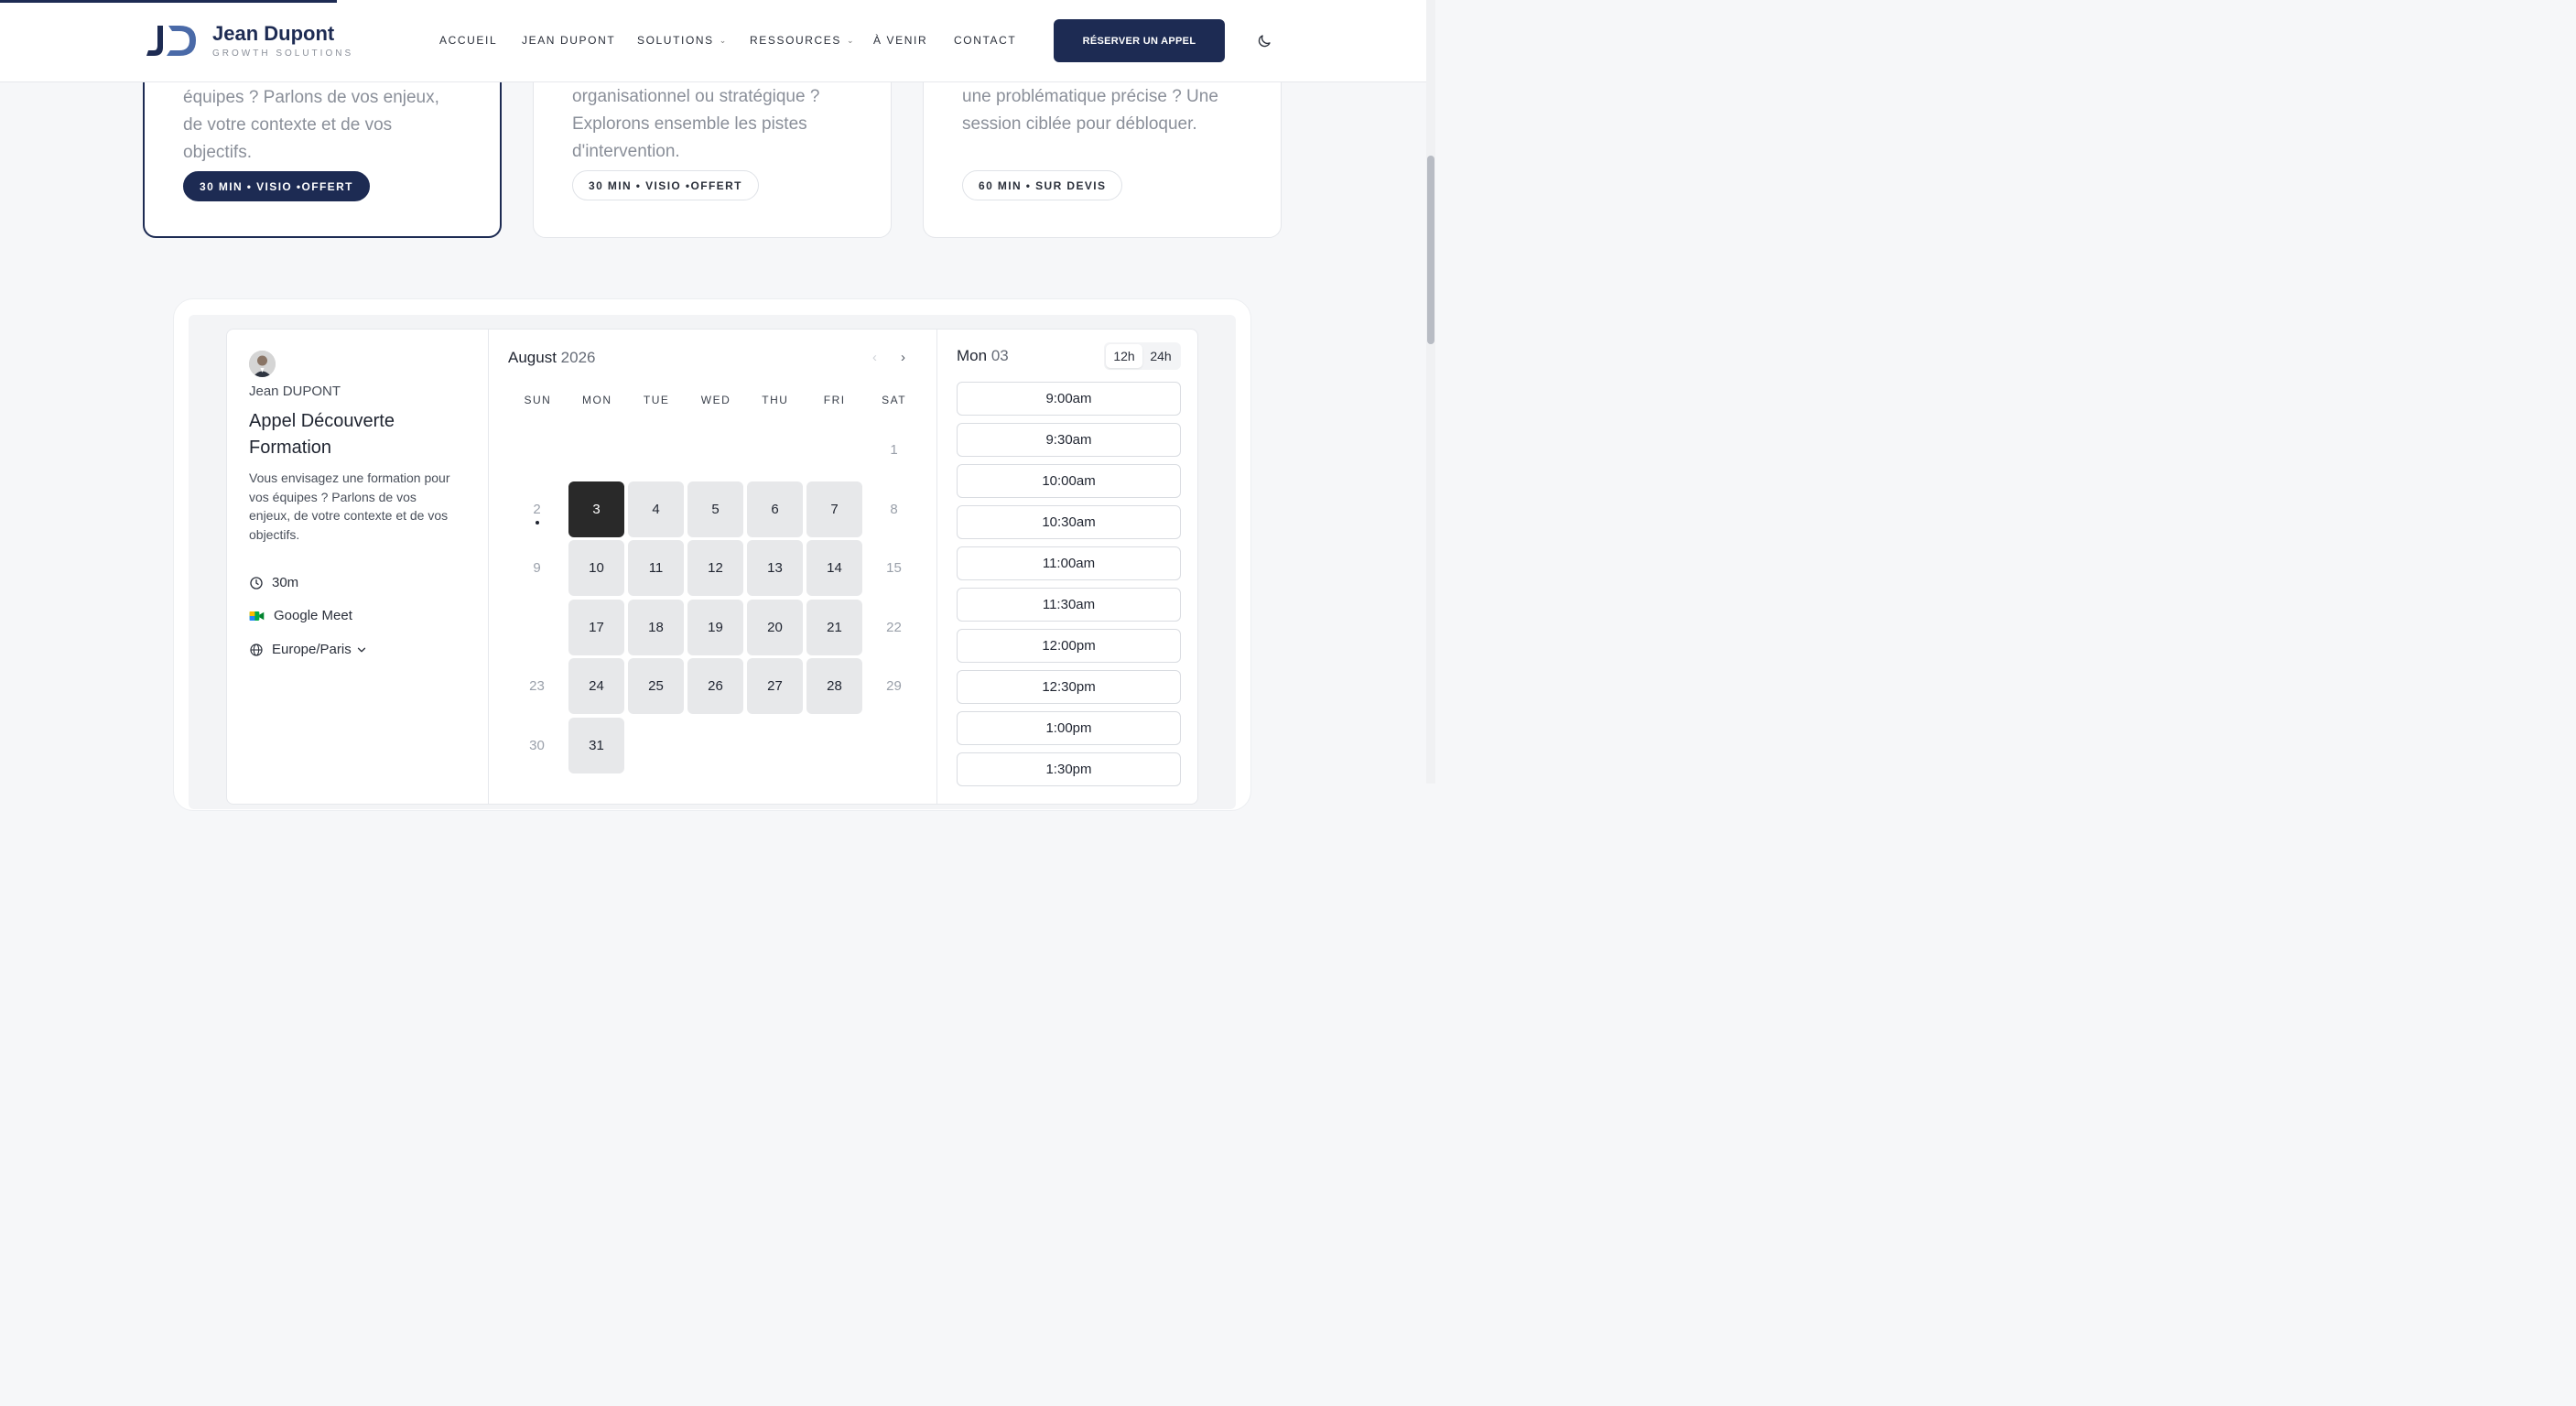  I want to click on page-progress-bar, so click(169, 2).